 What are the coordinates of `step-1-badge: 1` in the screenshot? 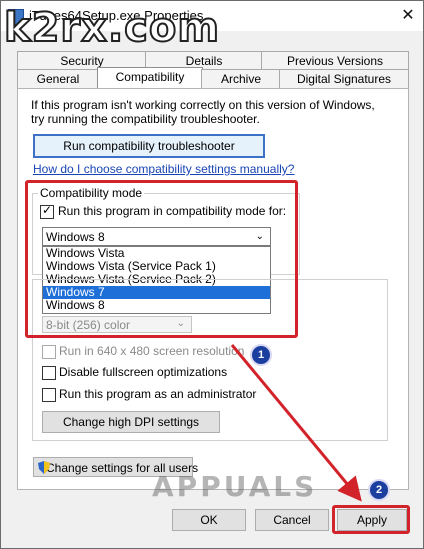 It's located at (261, 355).